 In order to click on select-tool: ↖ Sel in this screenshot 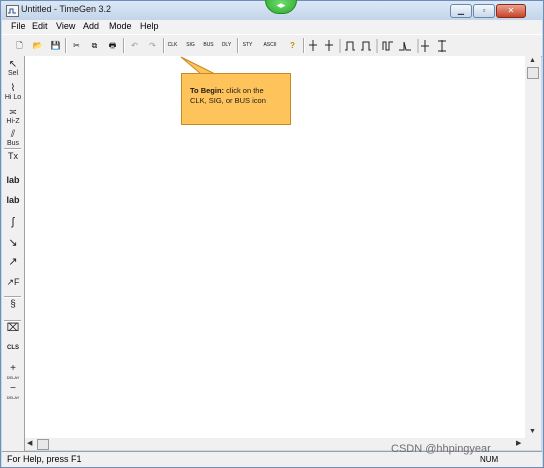, I will do `click(13, 68)`.